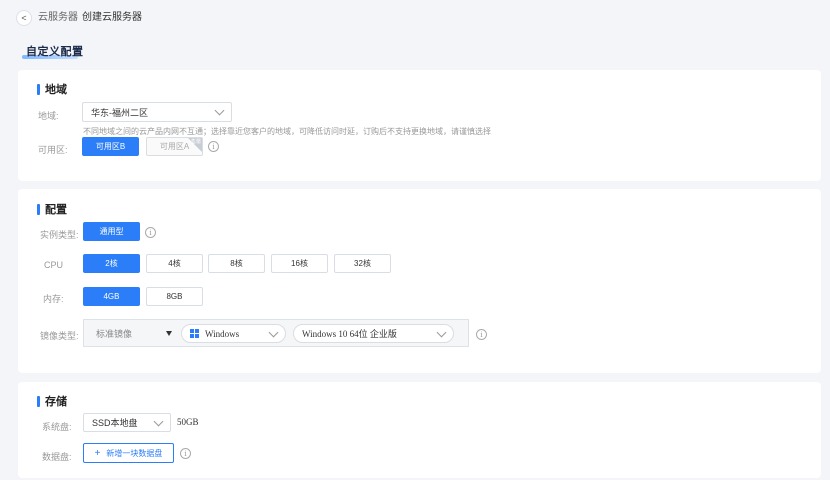  Describe the element at coordinates (194, 333) in the screenshot. I see `windows-icon` at that location.